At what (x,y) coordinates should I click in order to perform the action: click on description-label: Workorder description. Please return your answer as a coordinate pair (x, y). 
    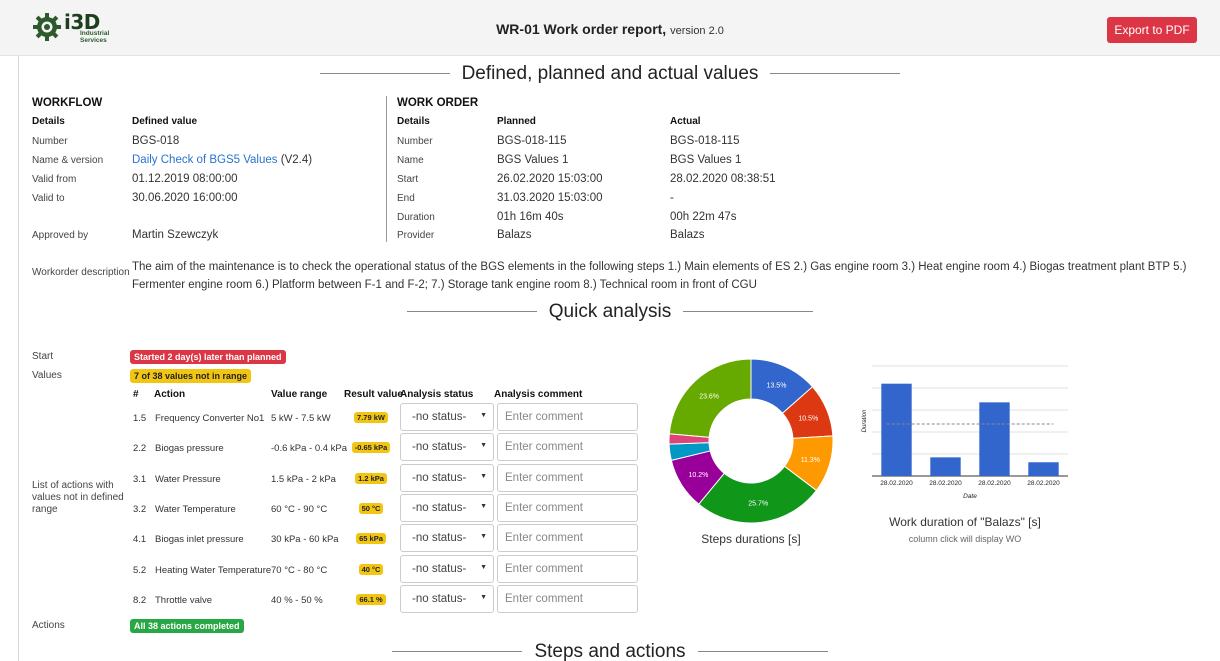
    Looking at the image, I should click on (81, 272).